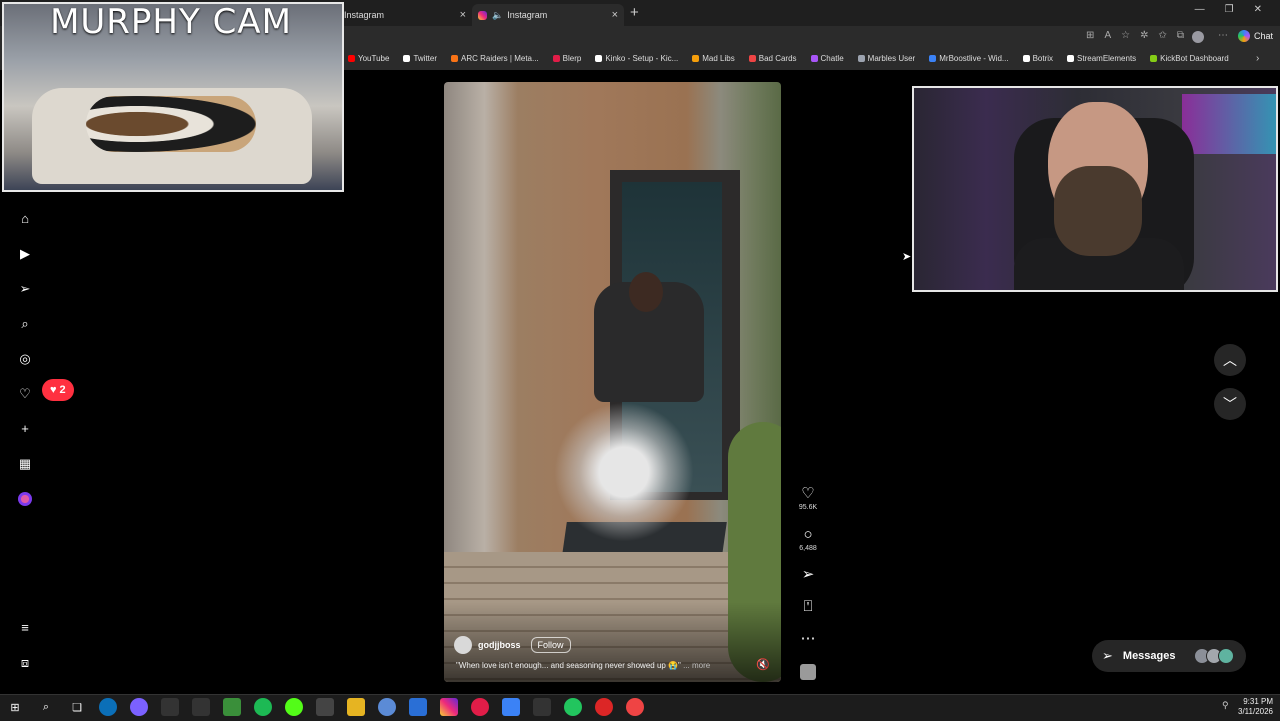  What do you see at coordinates (25, 429) in the screenshot?
I see `create-plus-icon: +` at bounding box center [25, 429].